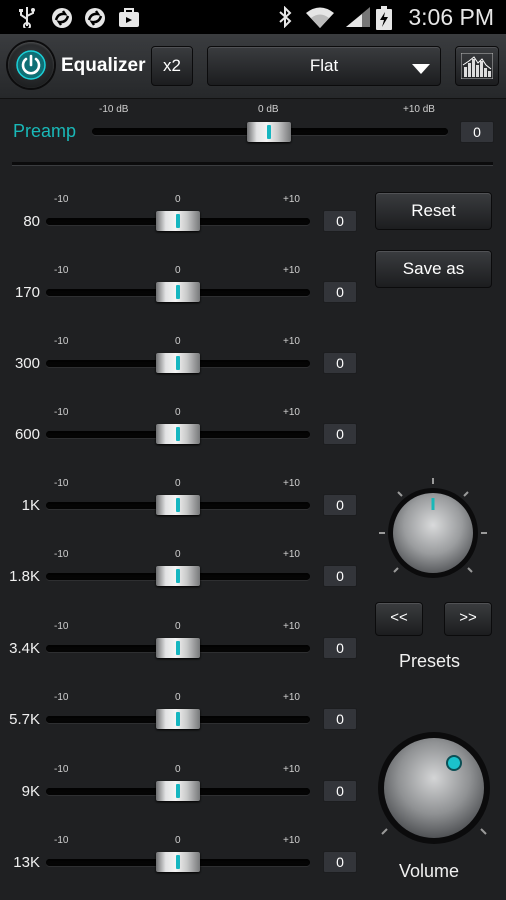  Describe the element at coordinates (24, 648) in the screenshot. I see `band-label: 3.4K` at that location.